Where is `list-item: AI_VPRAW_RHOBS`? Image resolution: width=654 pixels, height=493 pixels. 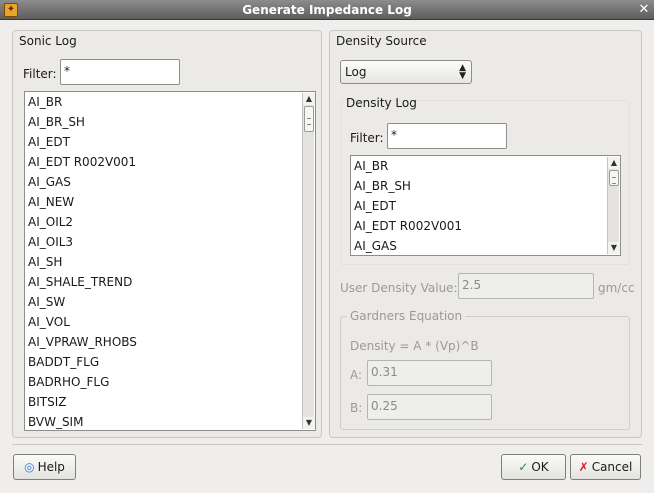 list-item: AI_VPRAW_RHOBS is located at coordinates (162, 342).